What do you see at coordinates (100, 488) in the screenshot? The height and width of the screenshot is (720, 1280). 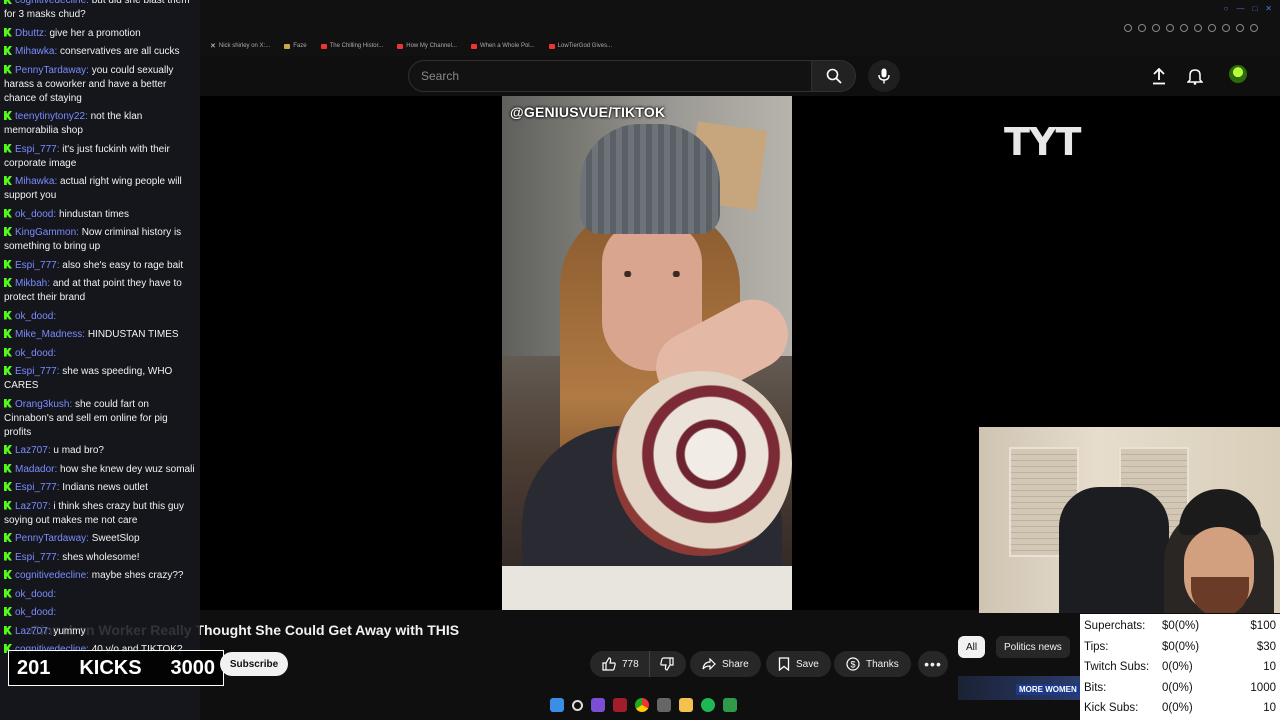 I see `chat-message: Espi_777: Indians news outlet` at bounding box center [100, 488].